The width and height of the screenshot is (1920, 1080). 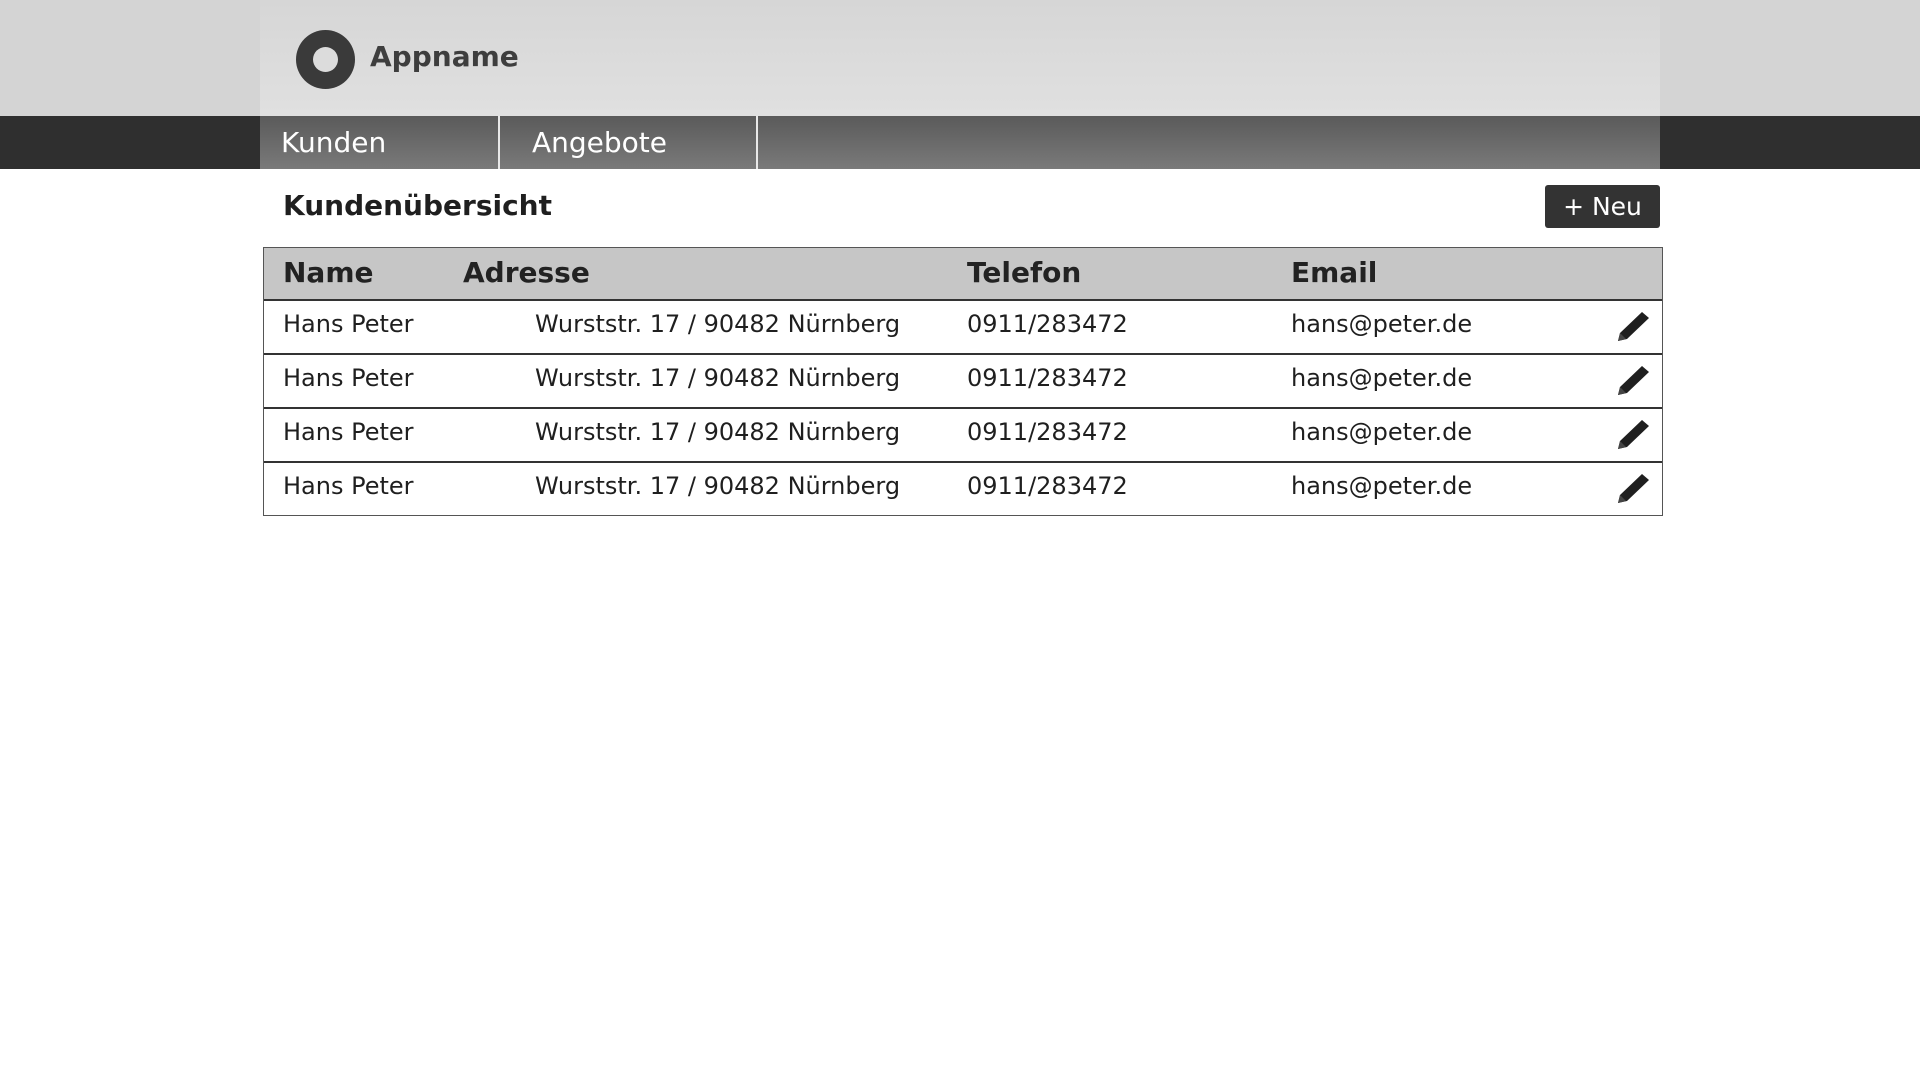 What do you see at coordinates (631, 142) in the screenshot?
I see `tab-angebote: Angebote` at bounding box center [631, 142].